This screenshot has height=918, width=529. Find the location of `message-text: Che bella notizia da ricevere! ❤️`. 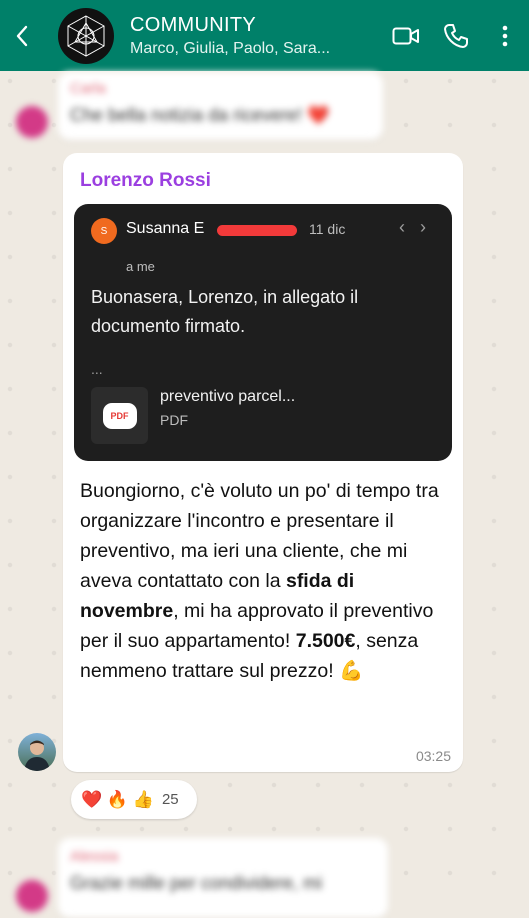

message-text: Che bella notizia da ricevere! ❤️ is located at coordinates (200, 115).